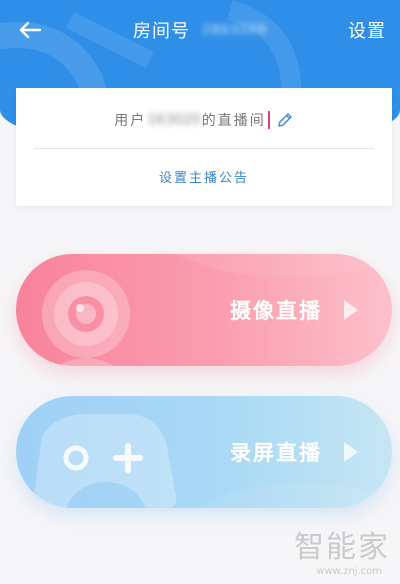 Image resolution: width=400 pixels, height=584 pixels. What do you see at coordinates (268, 120) in the screenshot?
I see `text-caret` at bounding box center [268, 120].